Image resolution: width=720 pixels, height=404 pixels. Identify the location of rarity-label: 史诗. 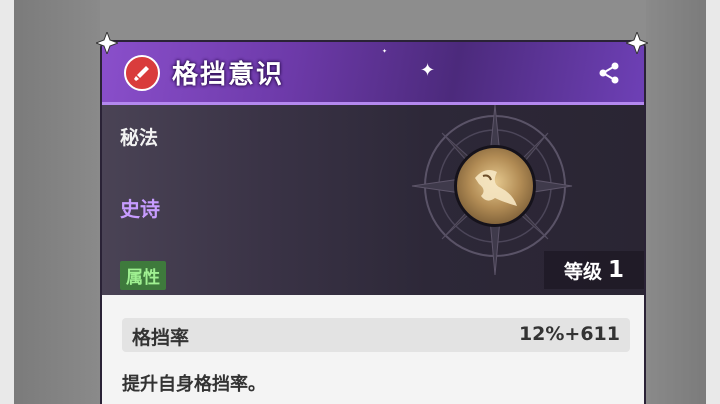
(140, 209).